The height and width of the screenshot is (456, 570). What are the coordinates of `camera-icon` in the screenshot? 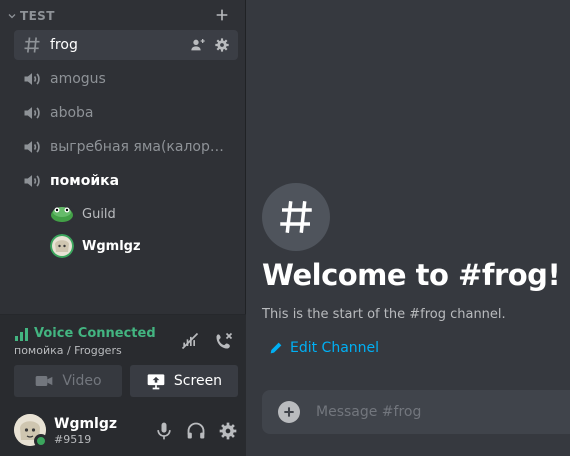 It's located at (44, 381).